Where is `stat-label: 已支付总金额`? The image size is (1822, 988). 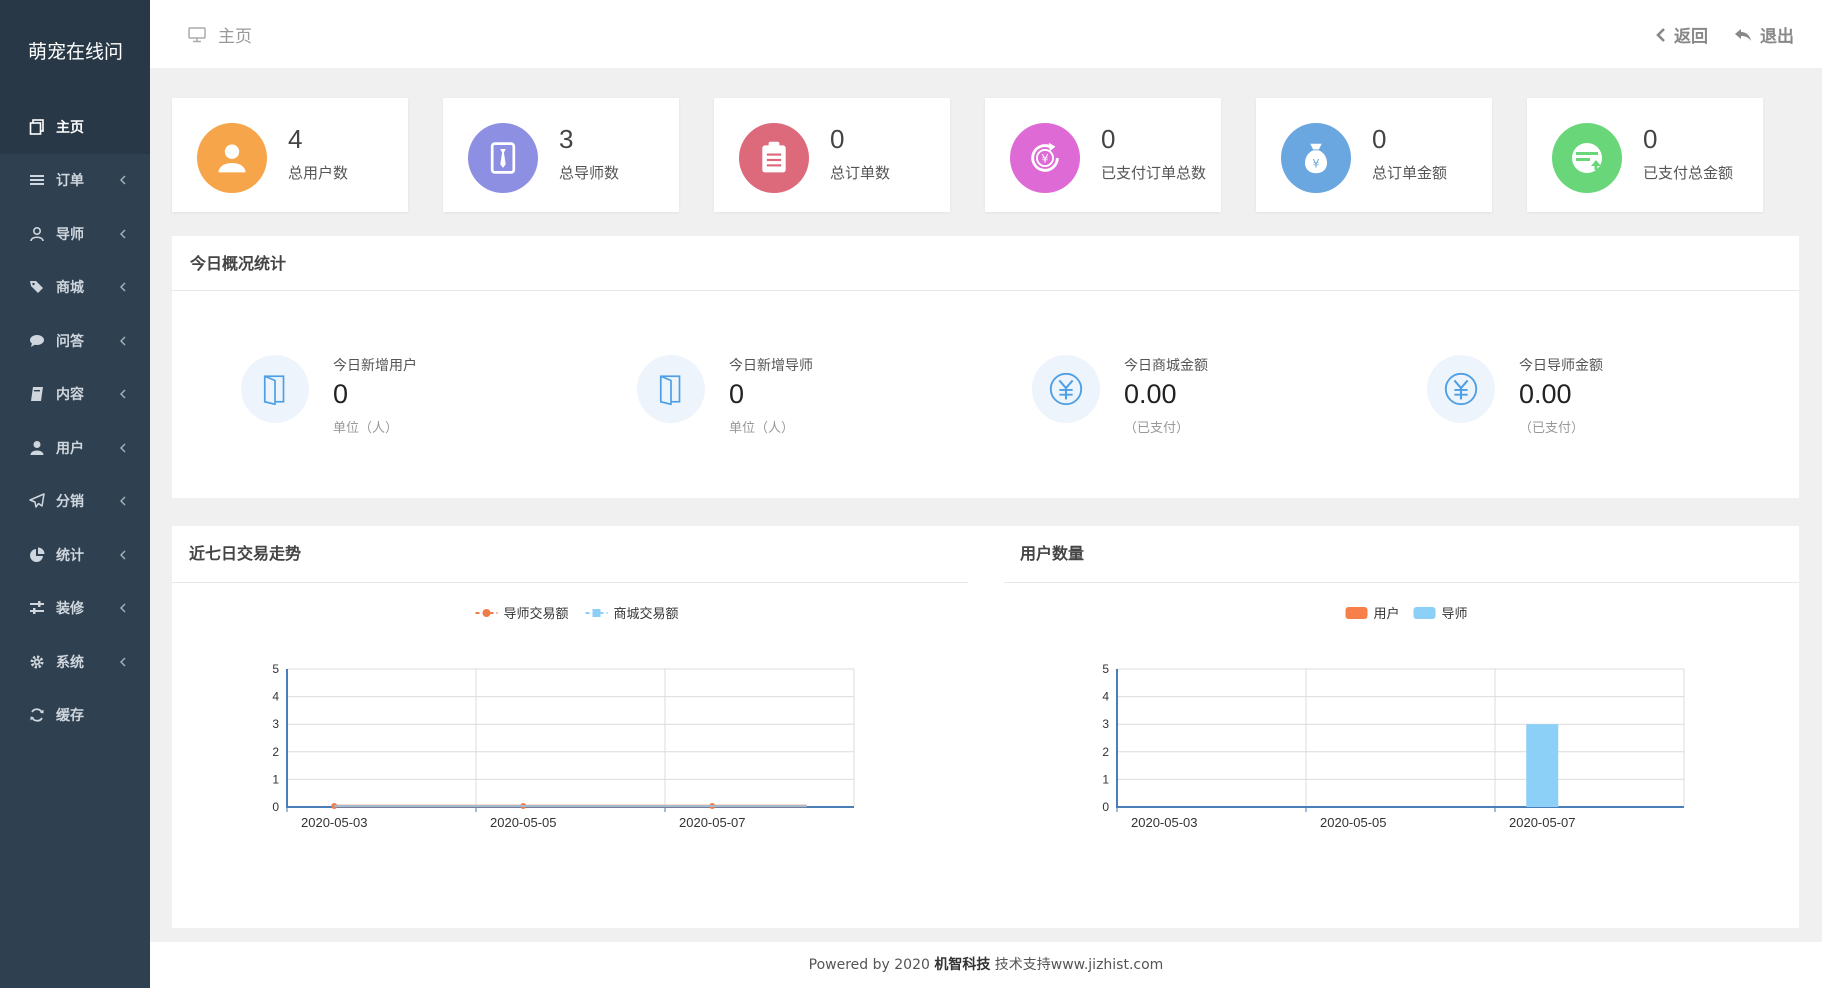 stat-label: 已支付总金额 is located at coordinates (1688, 173).